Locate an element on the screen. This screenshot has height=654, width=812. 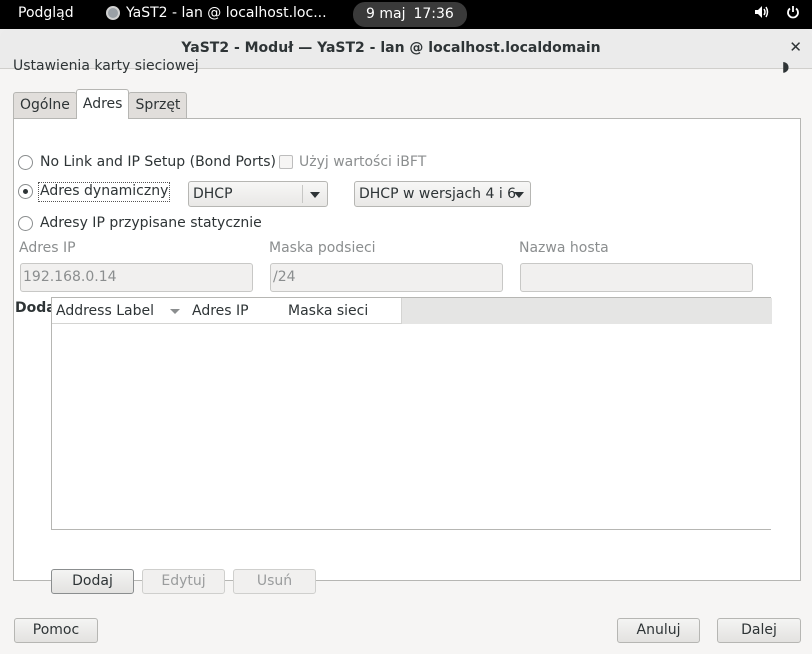
ip-address-field: 192.168.0.14 is located at coordinates (136, 277).